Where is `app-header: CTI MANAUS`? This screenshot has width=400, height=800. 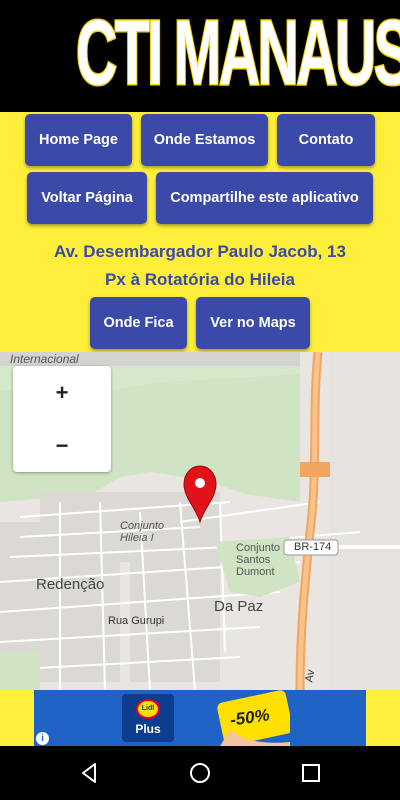
app-header: CTI MANAUS is located at coordinates (200, 56).